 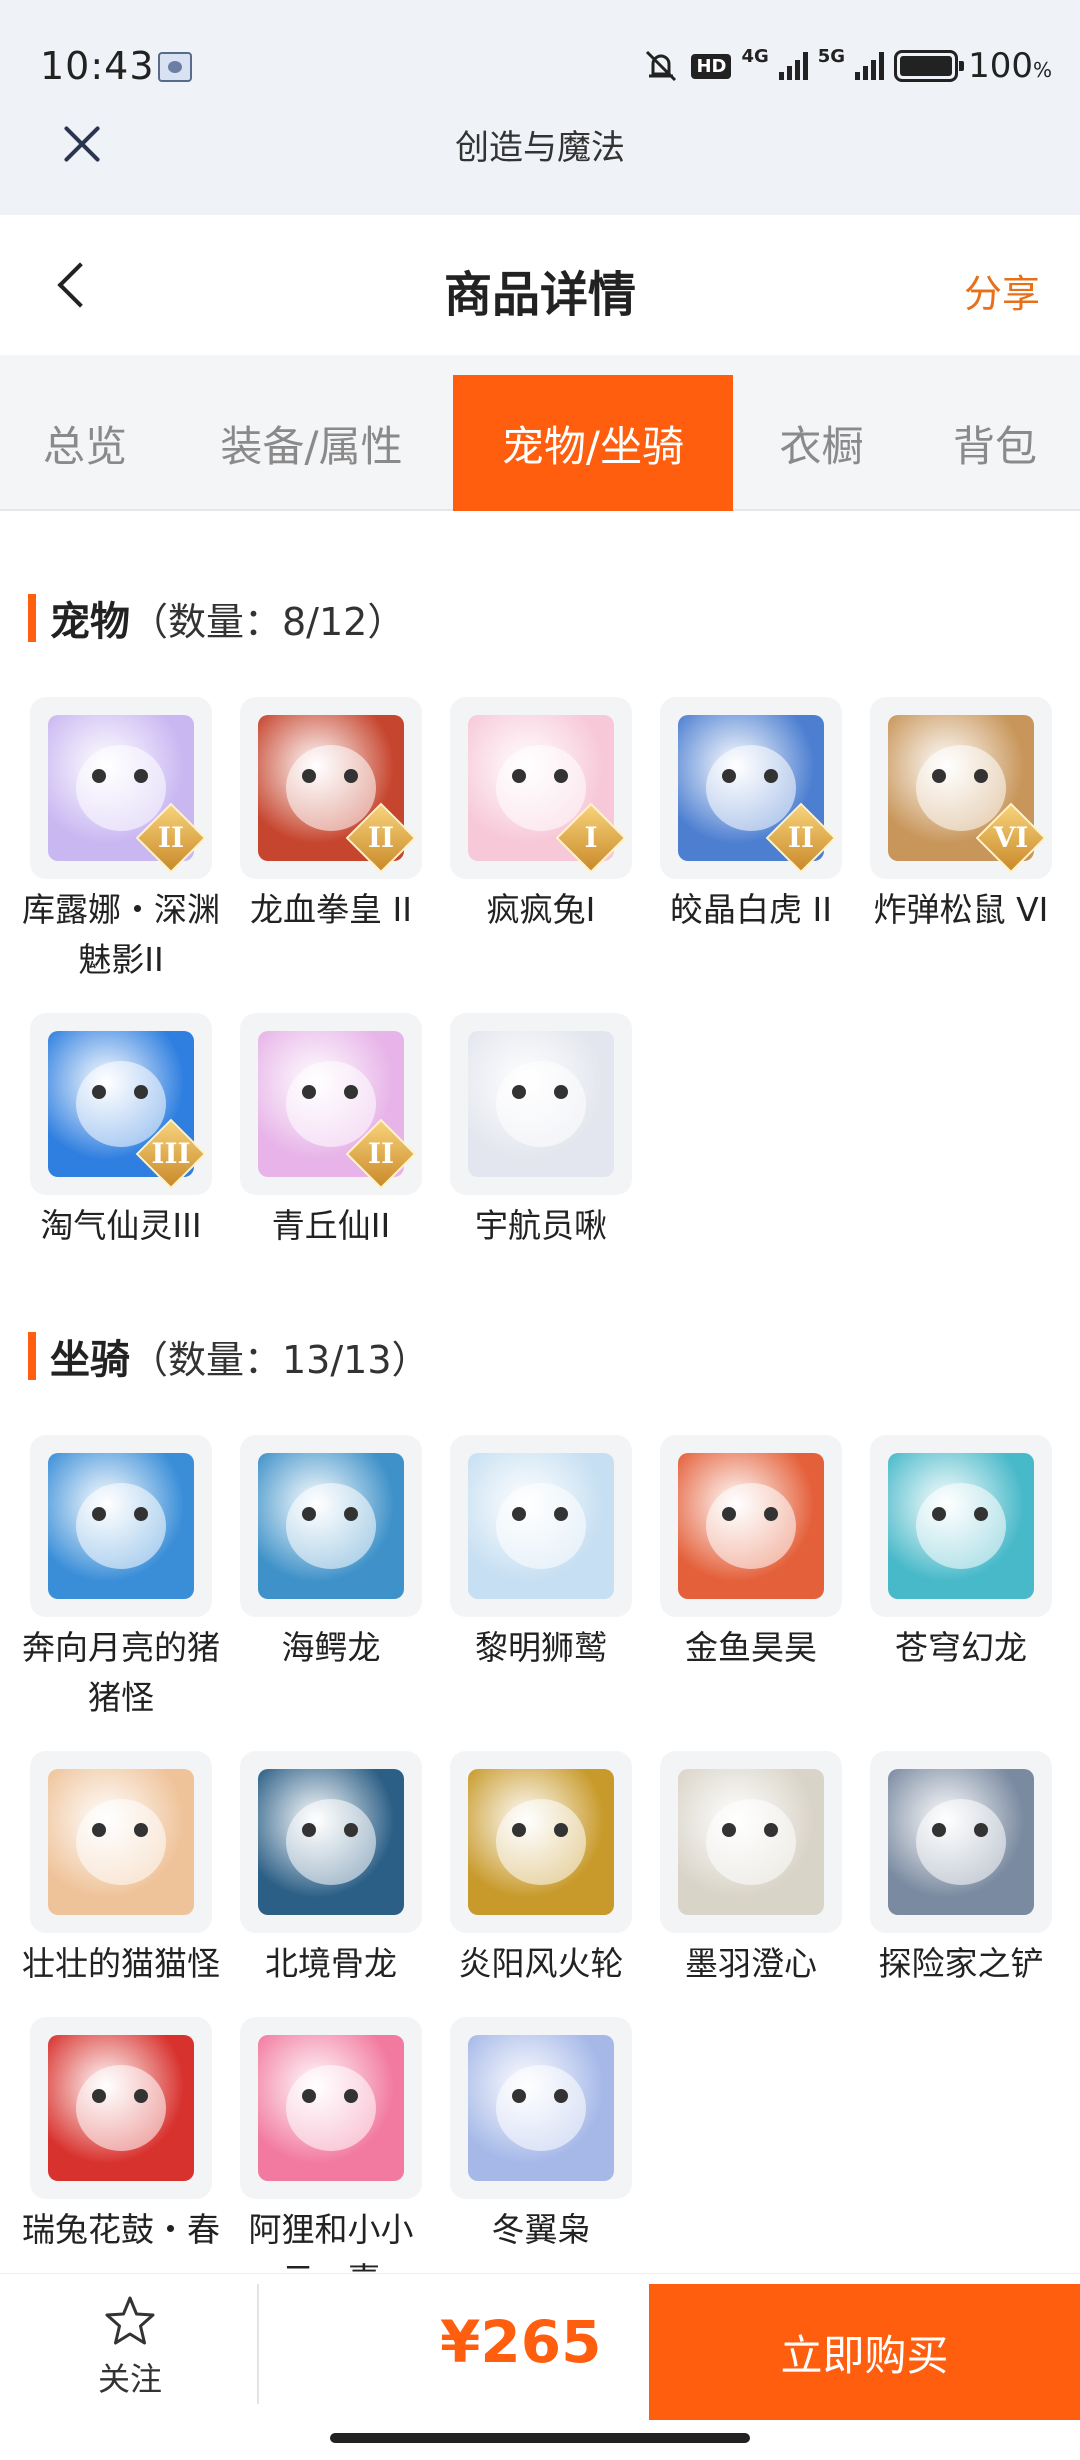 I want to click on notification-icon, so click(x=175, y=67).